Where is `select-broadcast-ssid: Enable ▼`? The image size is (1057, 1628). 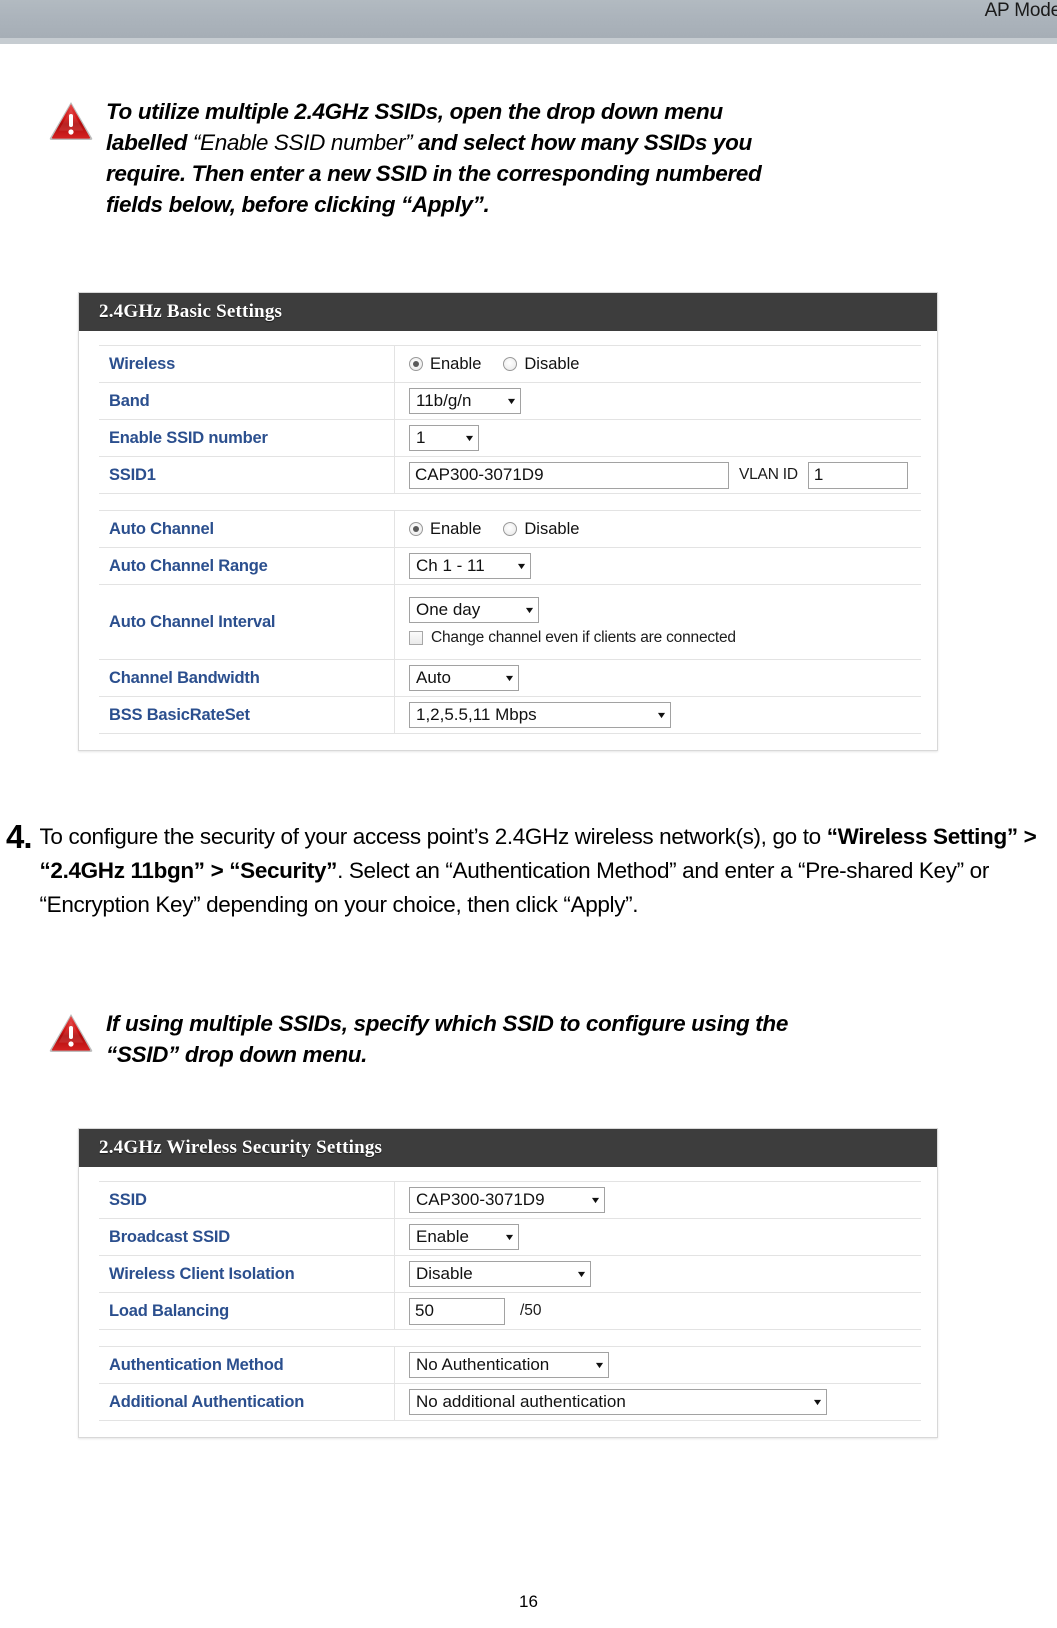 select-broadcast-ssid: Enable ▼ is located at coordinates (464, 1237).